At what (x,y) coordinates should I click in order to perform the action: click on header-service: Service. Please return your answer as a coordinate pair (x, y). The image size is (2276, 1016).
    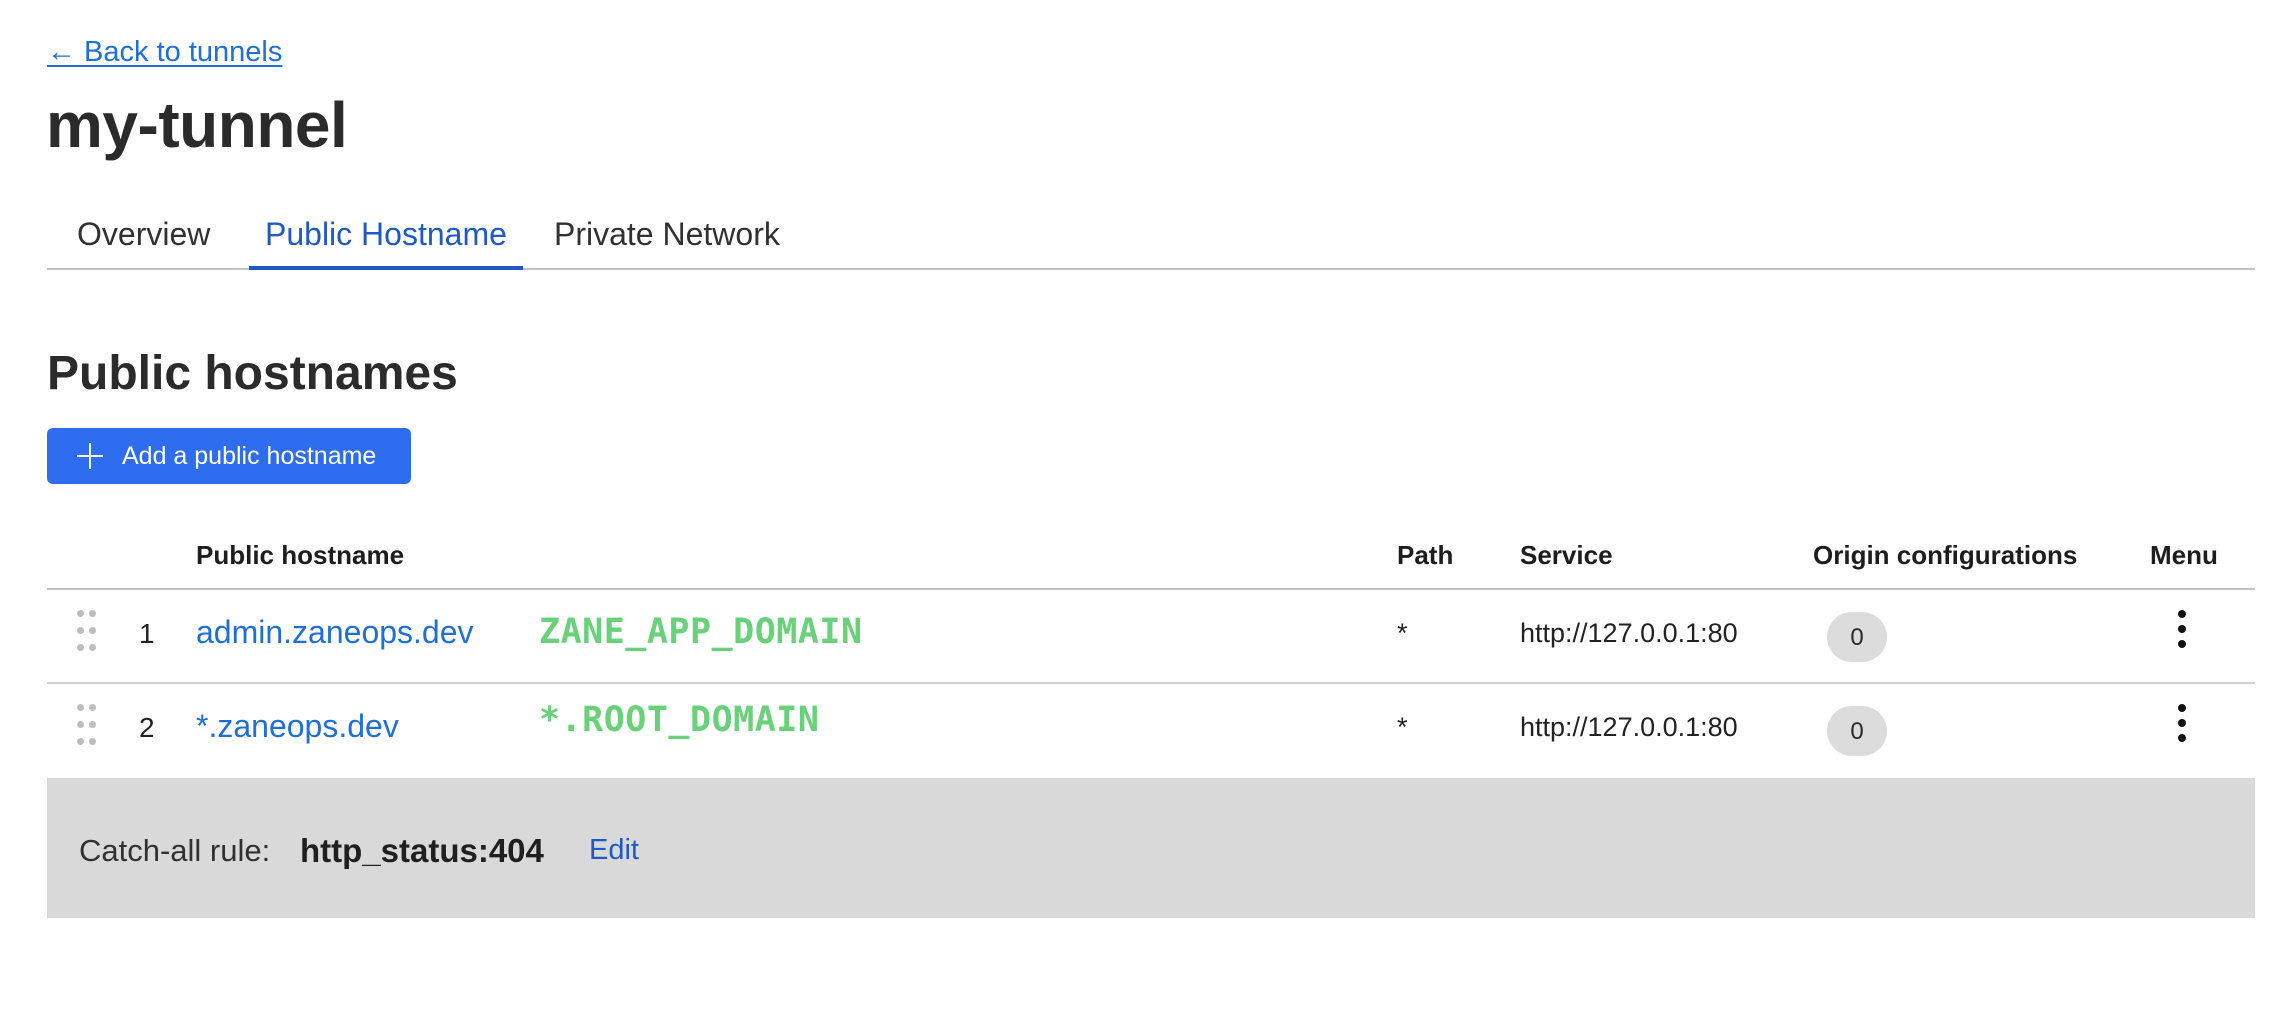
    Looking at the image, I should click on (1566, 555).